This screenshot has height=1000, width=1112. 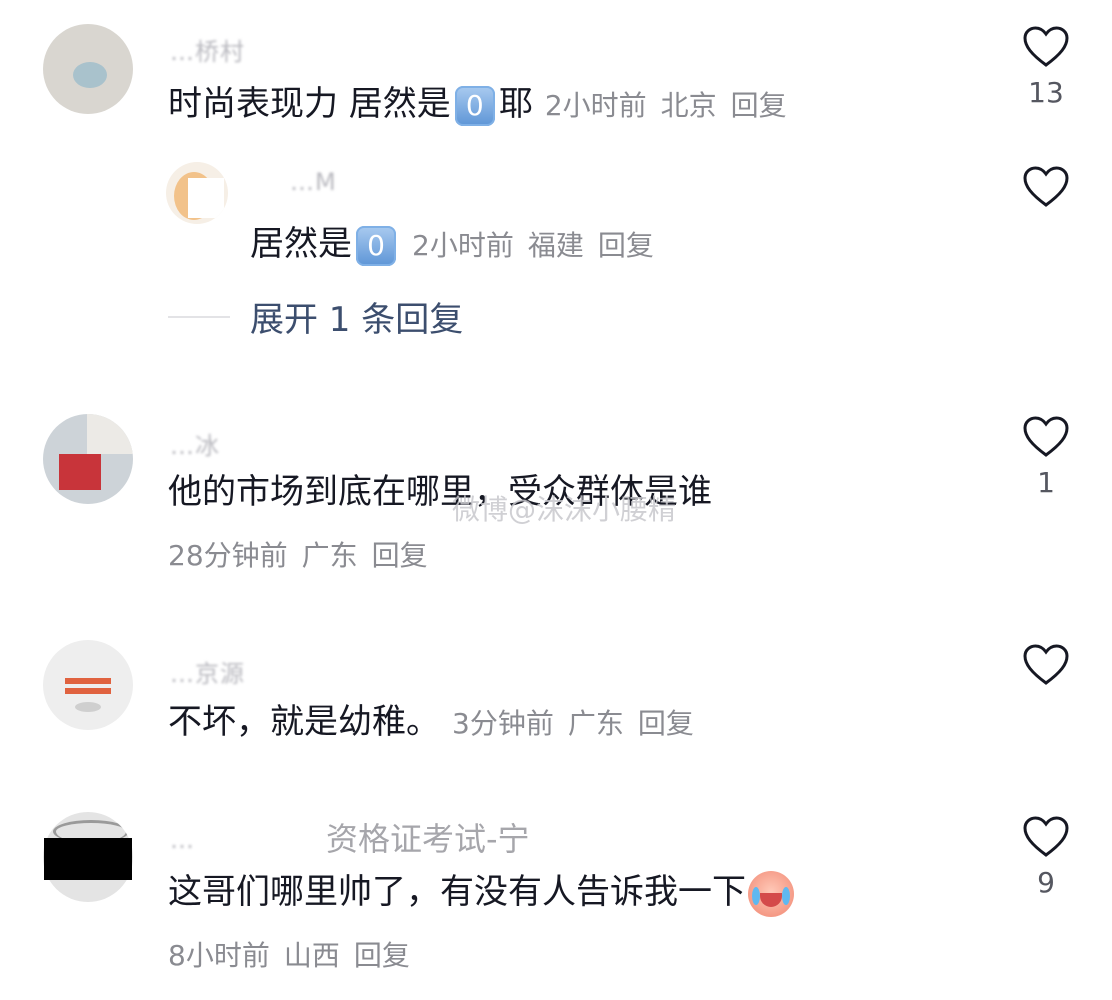 What do you see at coordinates (1046, 857) in the screenshot?
I see `like-button: 9` at bounding box center [1046, 857].